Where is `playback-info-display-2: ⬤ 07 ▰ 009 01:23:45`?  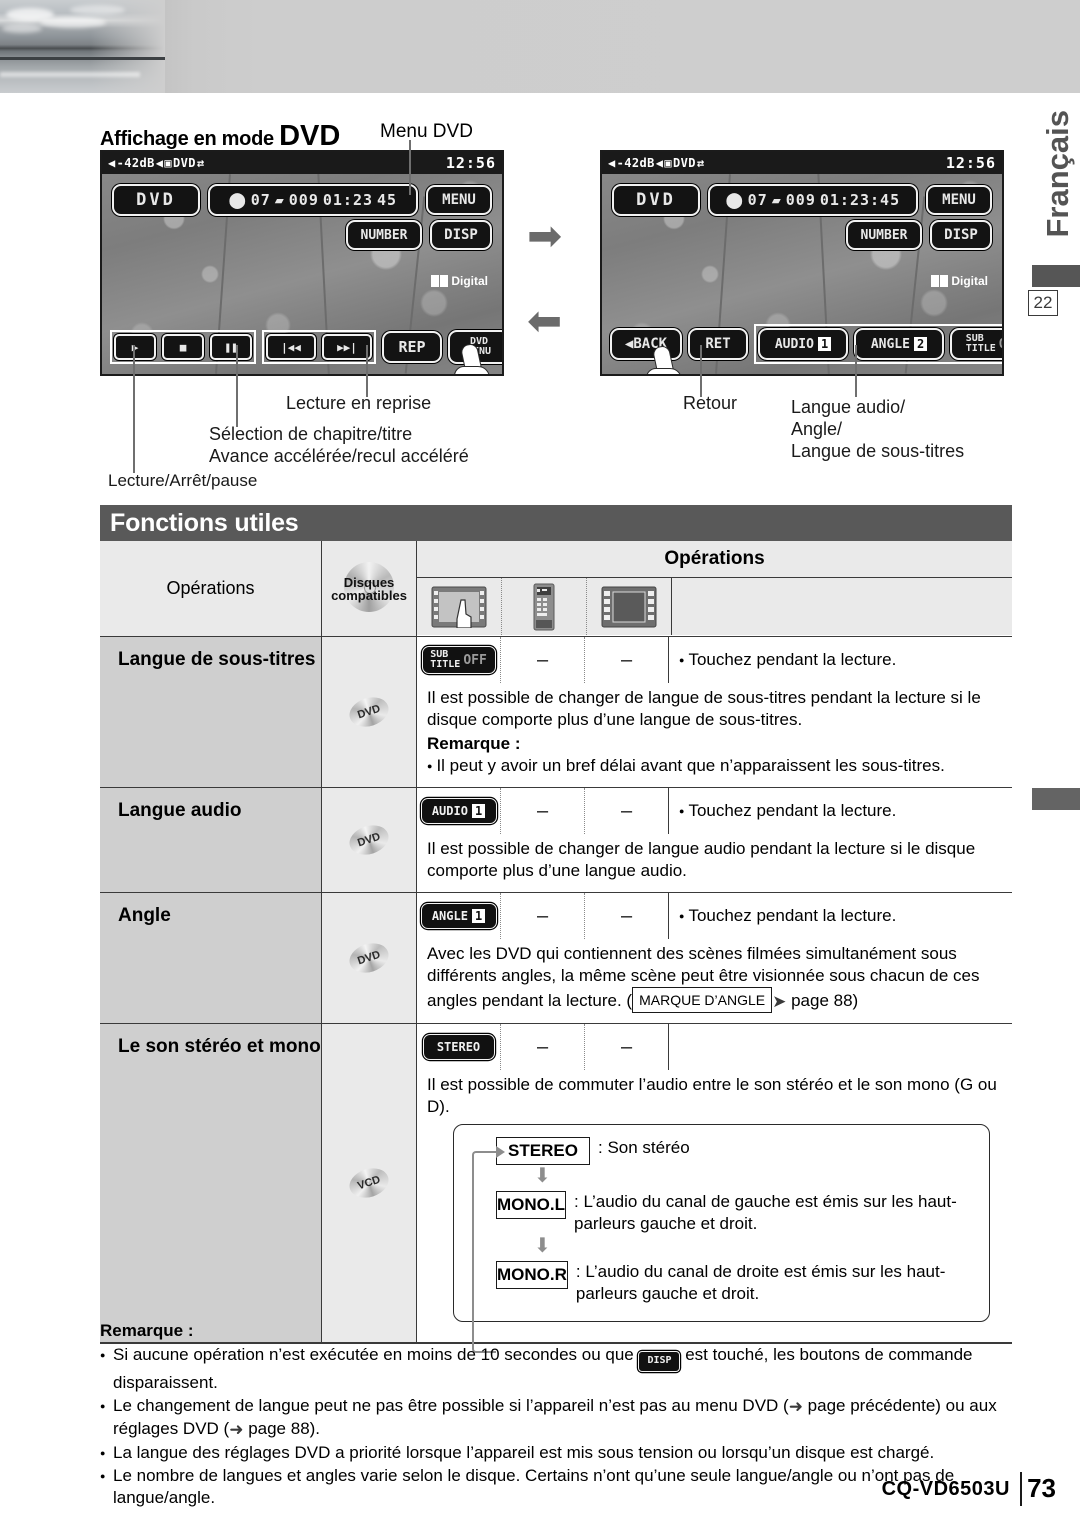 playback-info-display-2: ⬤ 07 ▰ 009 01:23:45 is located at coordinates (813, 200).